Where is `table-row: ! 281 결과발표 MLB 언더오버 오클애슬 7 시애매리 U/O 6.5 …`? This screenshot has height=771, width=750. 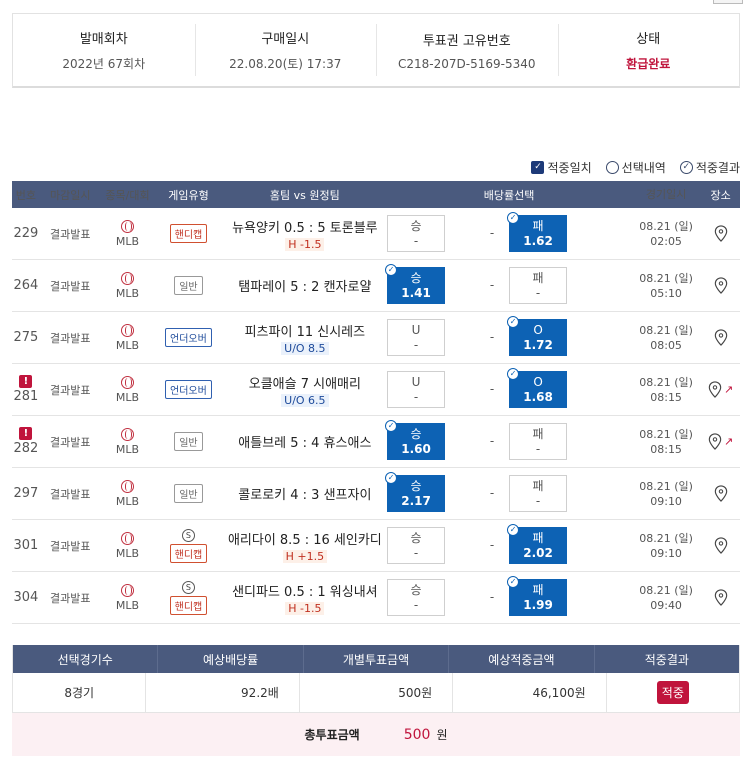
table-row: ! 281 결과발표 MLB 언더오버 오클애슬 7 시애매리 U/O 6.5 … is located at coordinates (376, 390).